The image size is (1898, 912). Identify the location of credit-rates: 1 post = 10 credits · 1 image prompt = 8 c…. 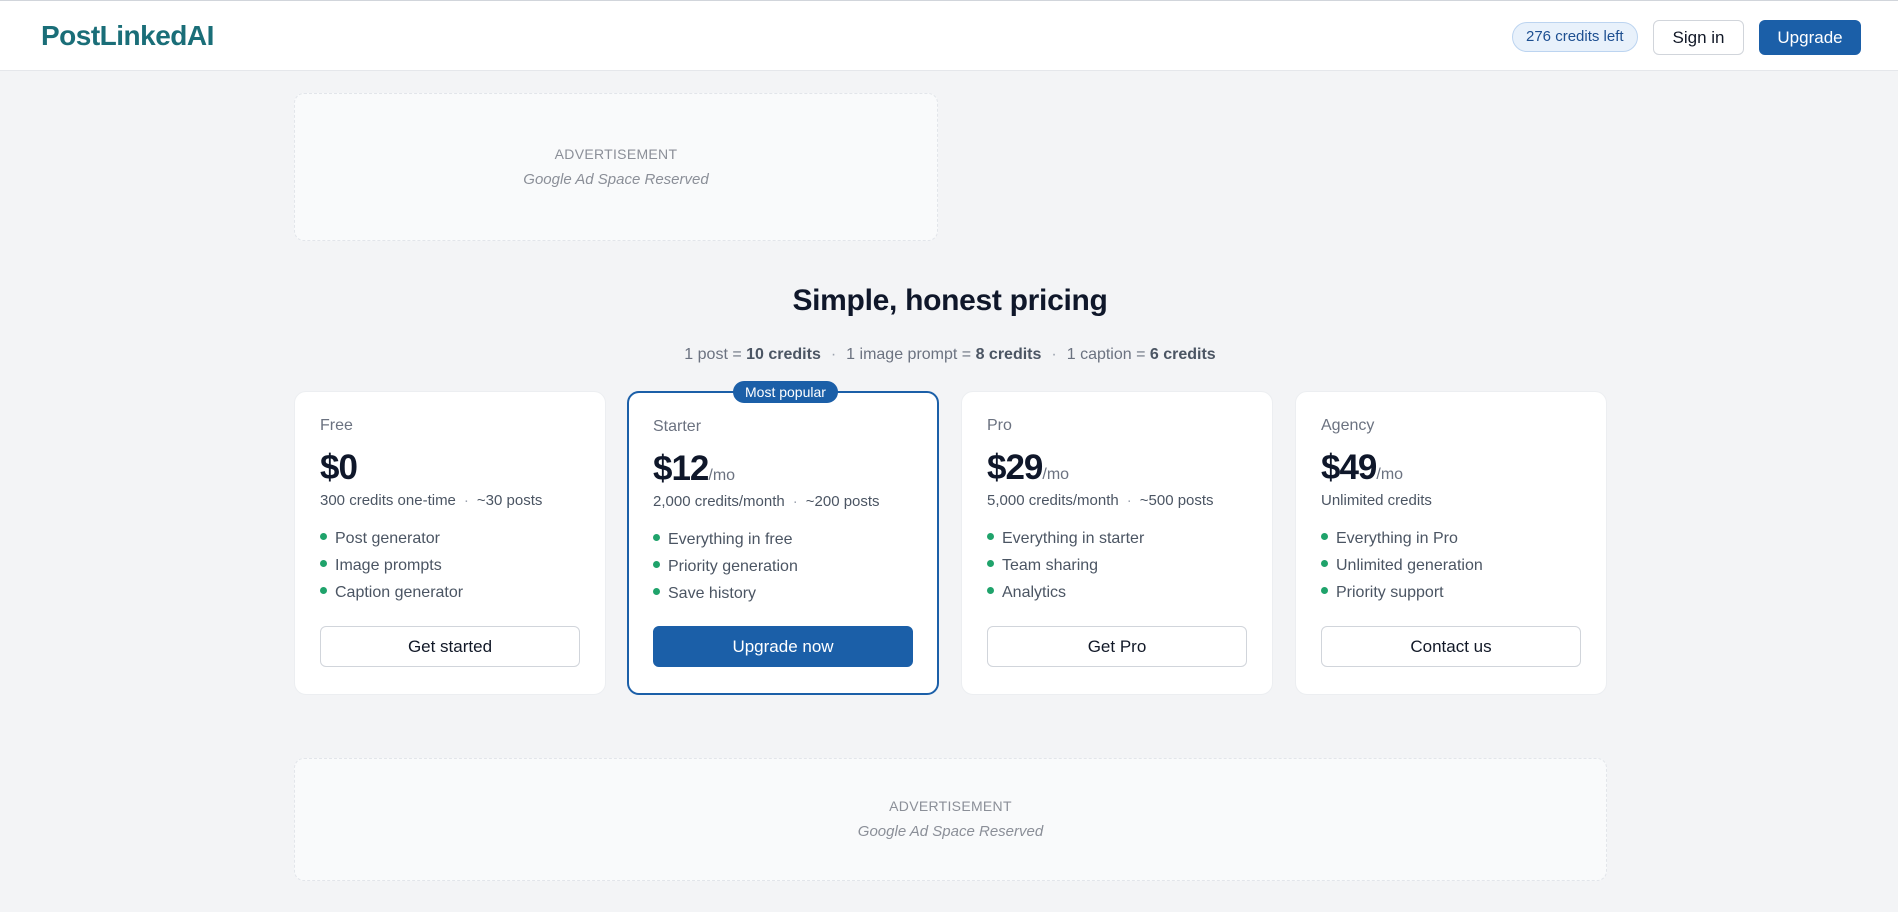
(949, 355).